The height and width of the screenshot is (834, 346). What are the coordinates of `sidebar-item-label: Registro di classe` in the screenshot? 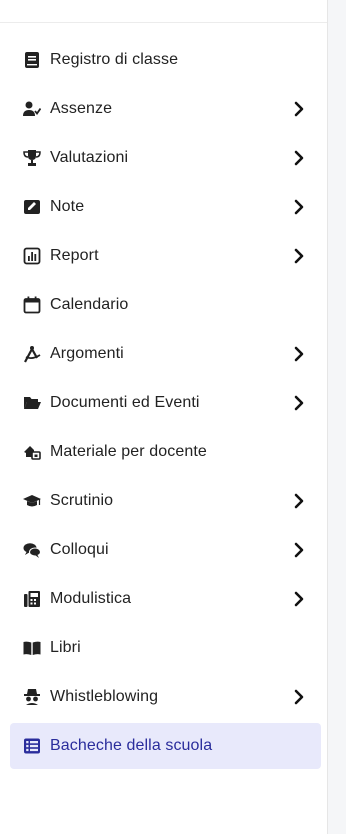 It's located at (114, 59).